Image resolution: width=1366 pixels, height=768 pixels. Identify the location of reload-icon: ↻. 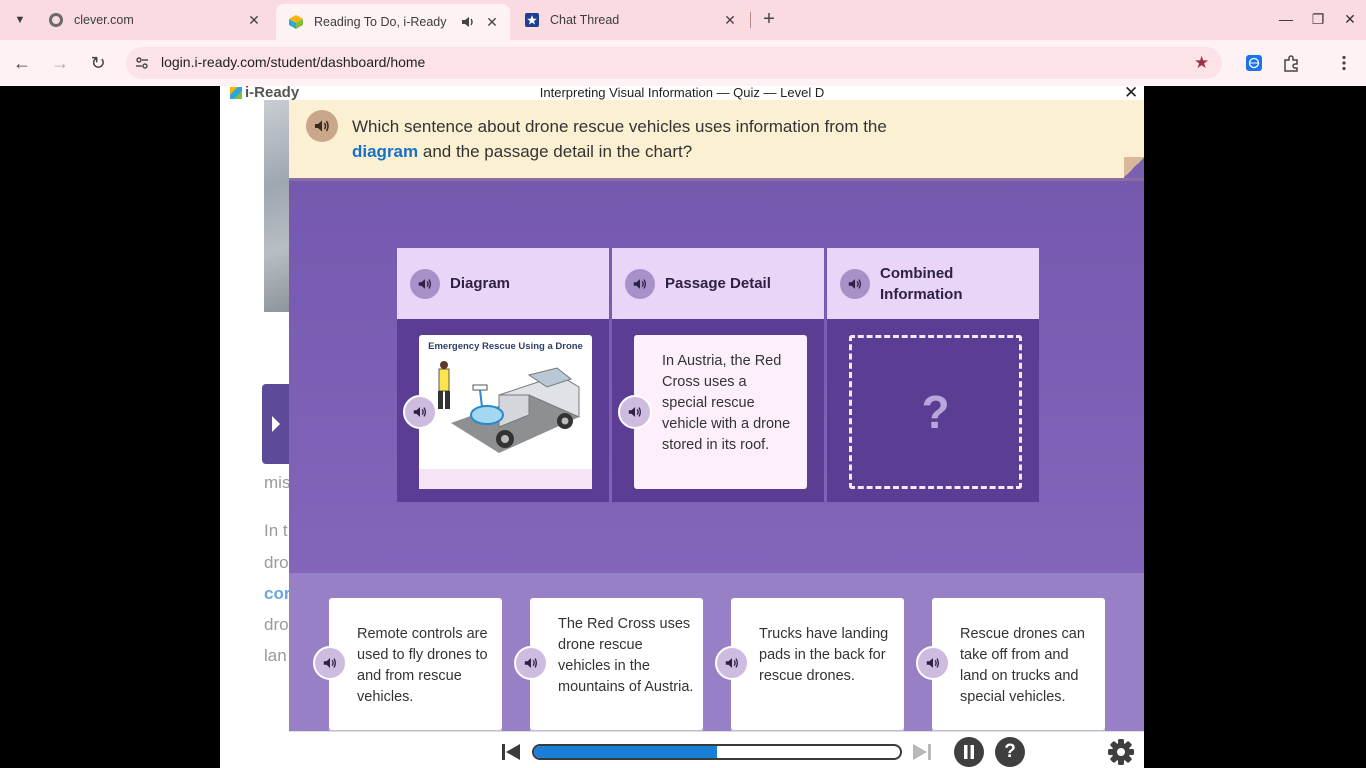
(98, 63).